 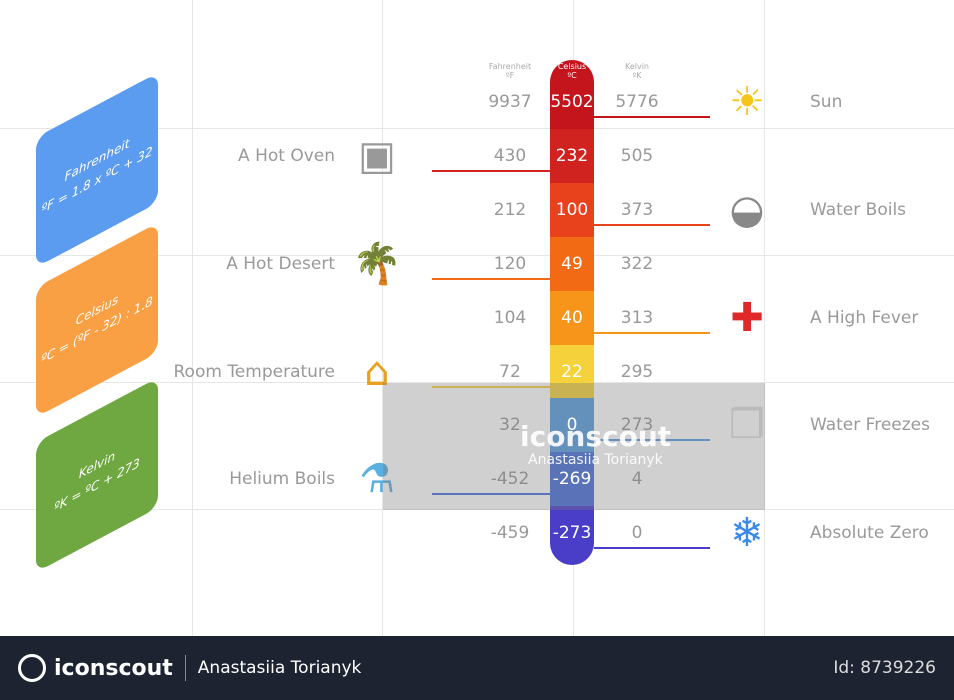 I want to click on item-label: Water Boils, so click(x=858, y=209).